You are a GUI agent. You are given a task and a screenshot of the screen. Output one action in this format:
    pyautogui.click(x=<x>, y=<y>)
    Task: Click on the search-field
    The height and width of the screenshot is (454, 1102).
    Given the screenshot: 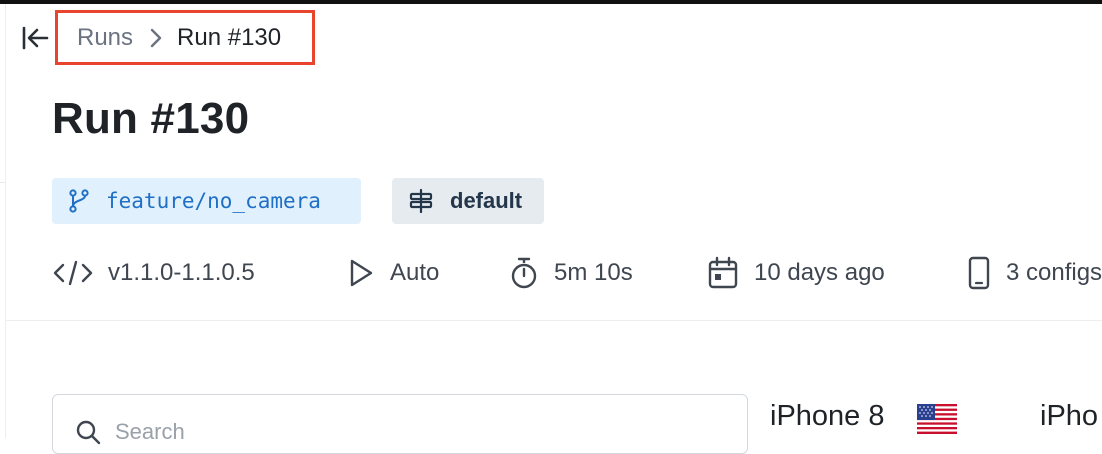 What is the action you would take?
    pyautogui.click(x=400, y=424)
    